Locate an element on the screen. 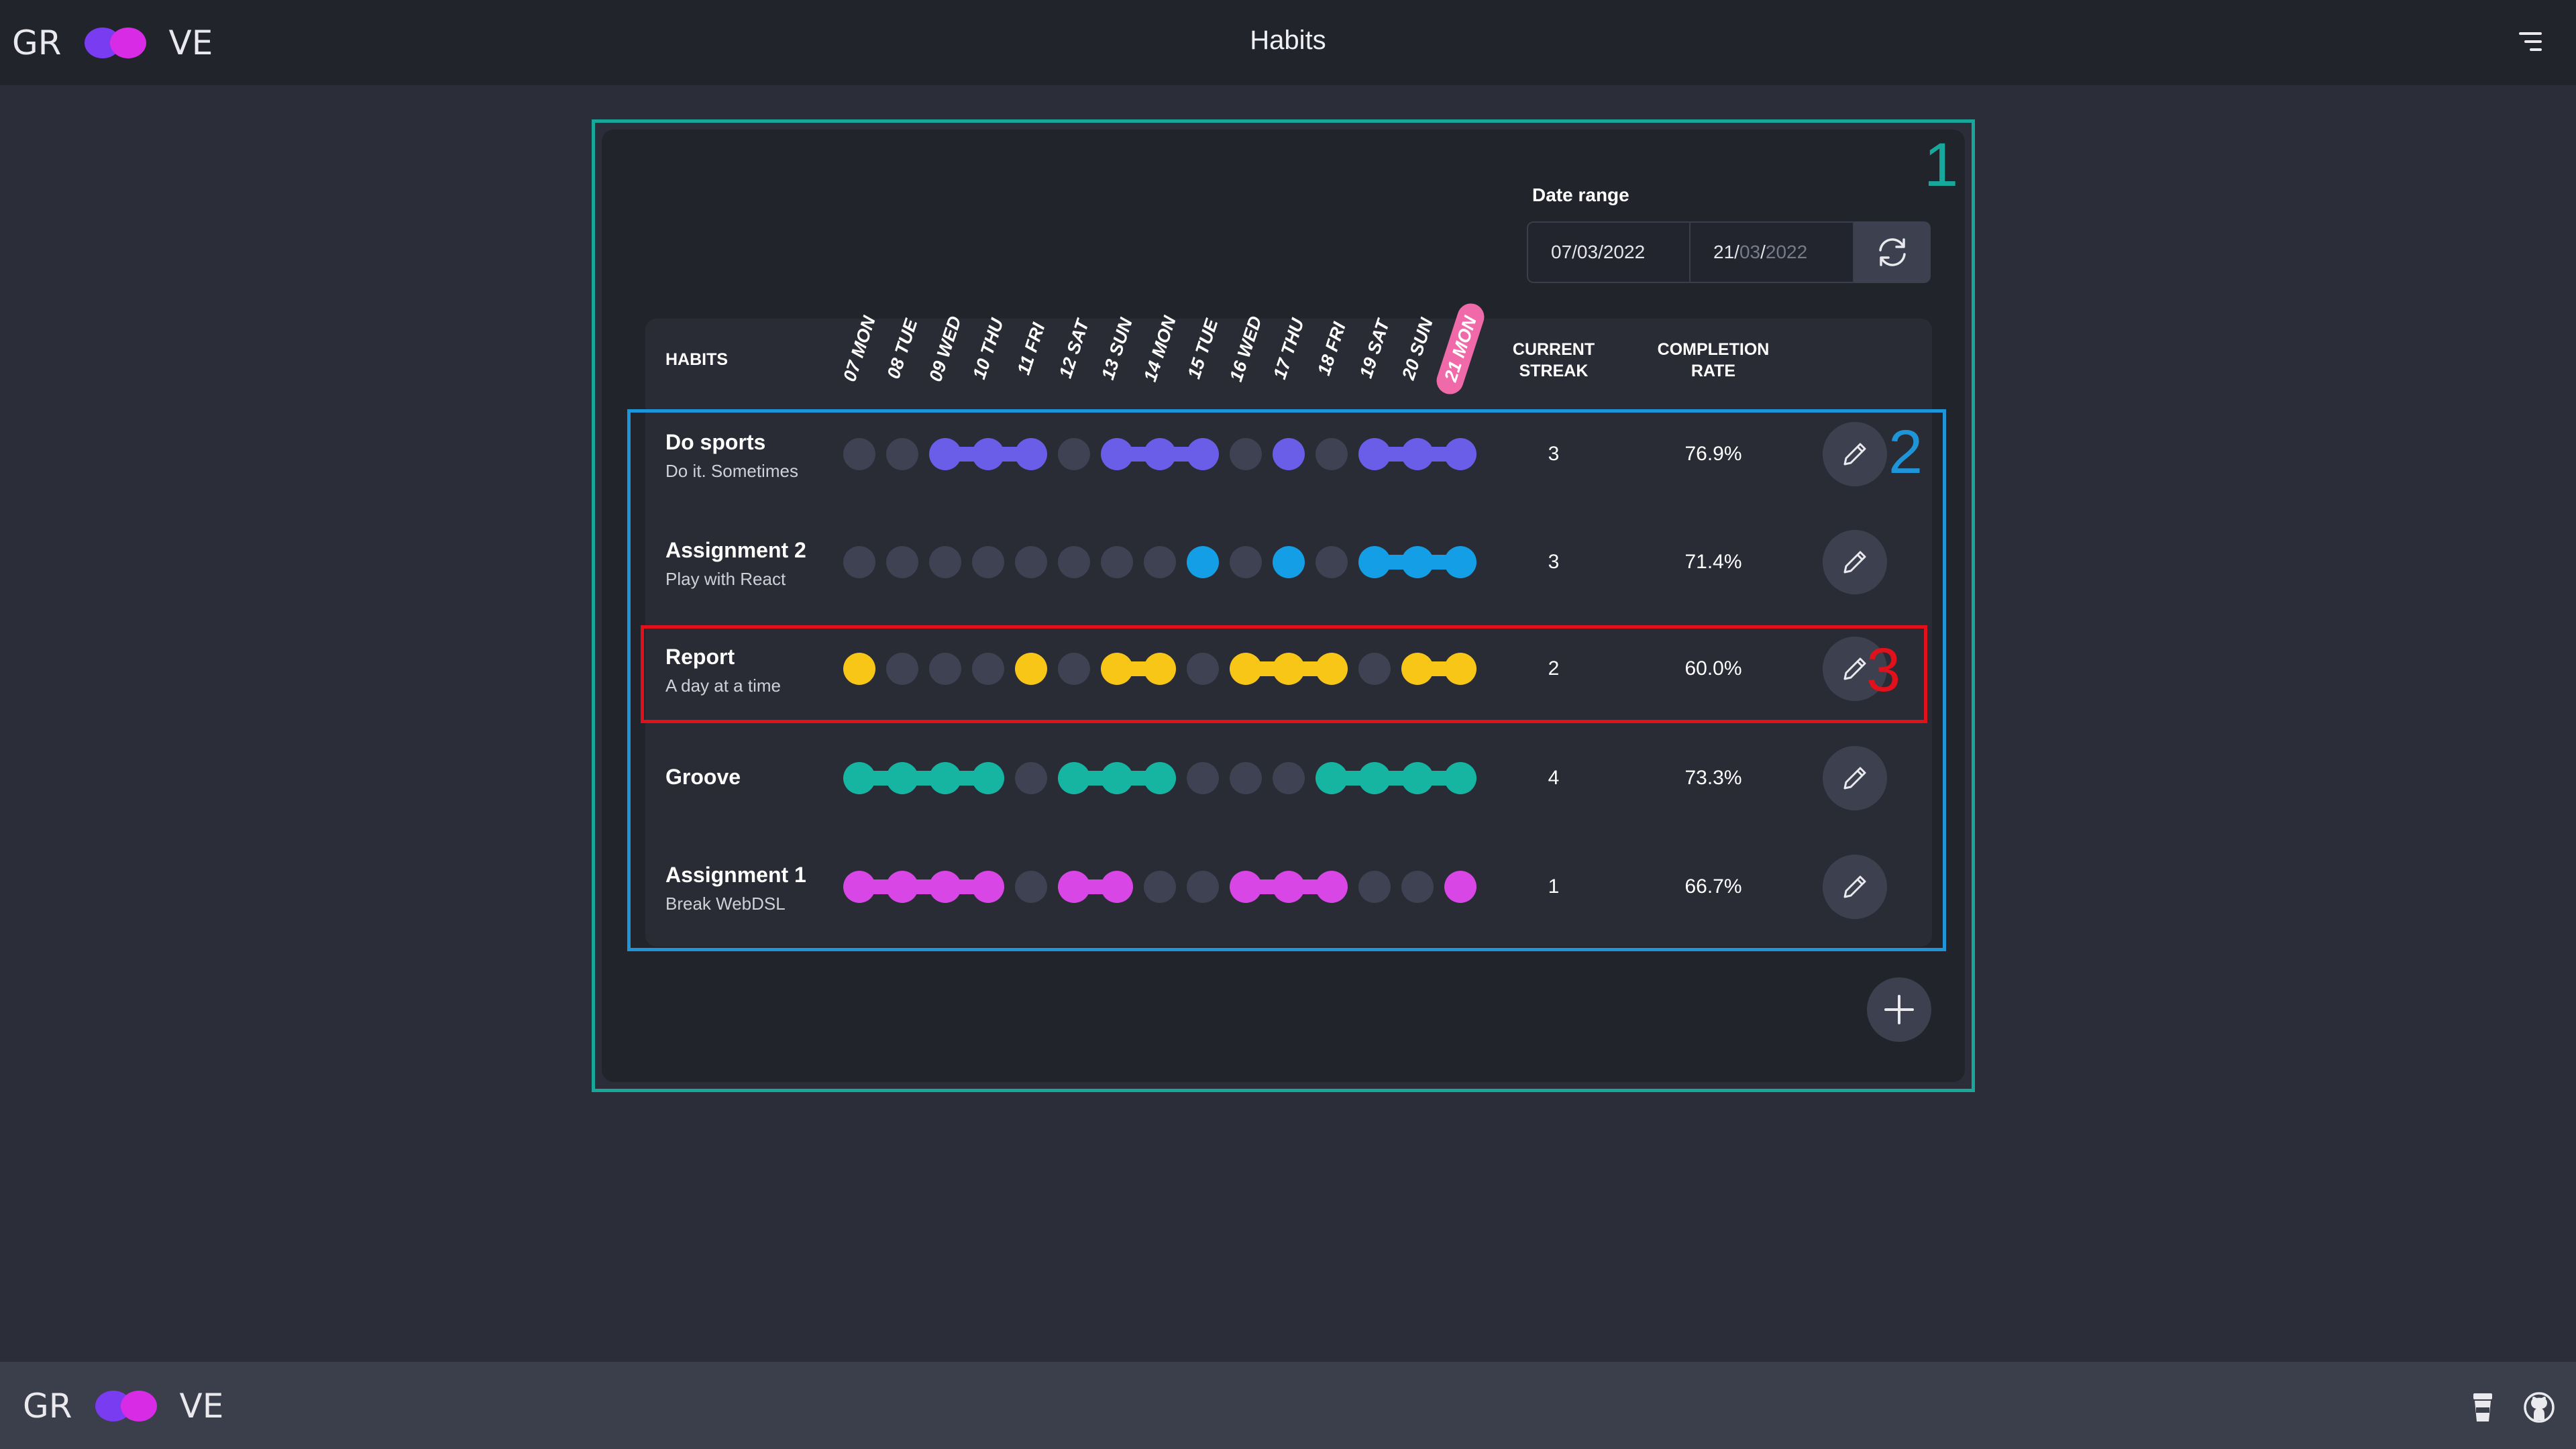  menu-icon is located at coordinates (2530, 42).